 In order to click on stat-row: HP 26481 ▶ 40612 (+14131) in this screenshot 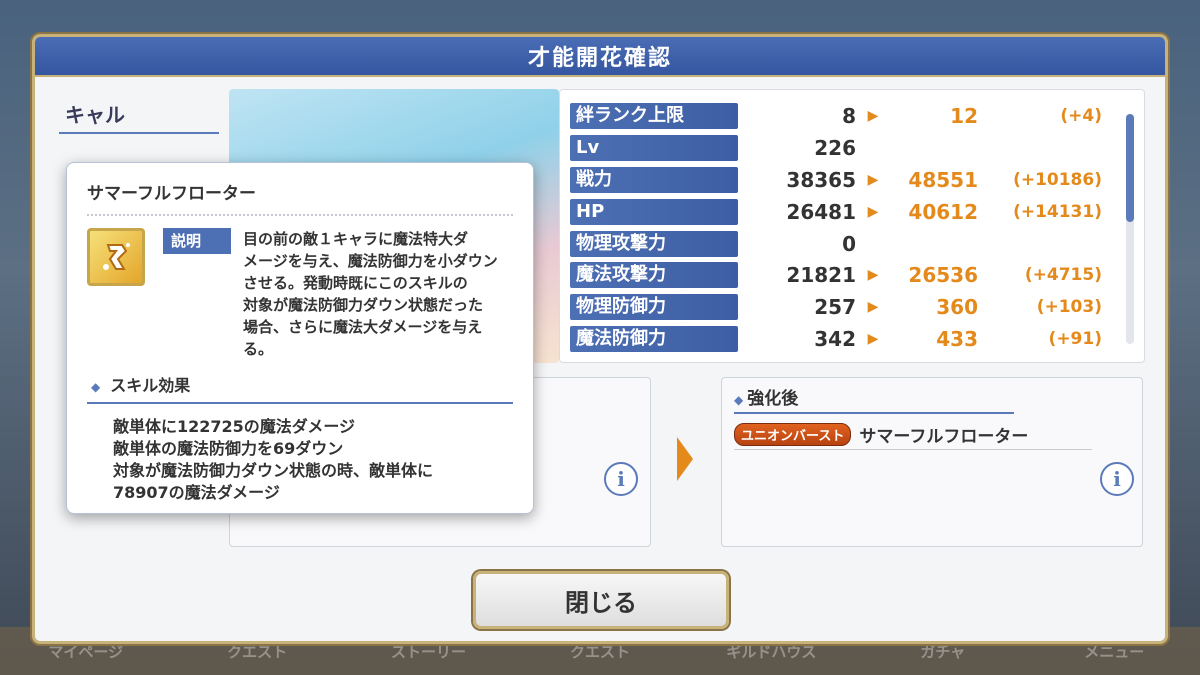, I will do `click(852, 212)`.